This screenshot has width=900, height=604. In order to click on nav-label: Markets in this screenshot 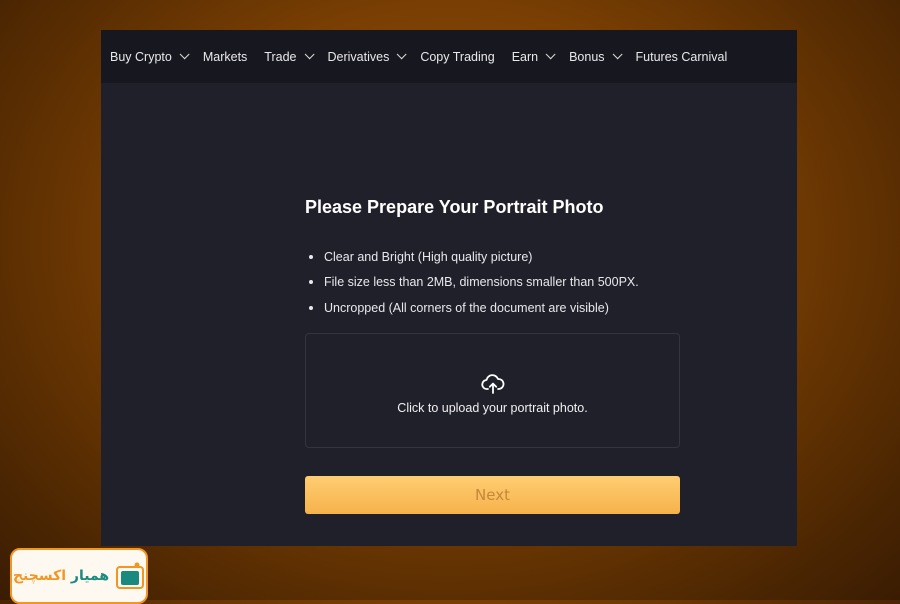, I will do `click(225, 56)`.